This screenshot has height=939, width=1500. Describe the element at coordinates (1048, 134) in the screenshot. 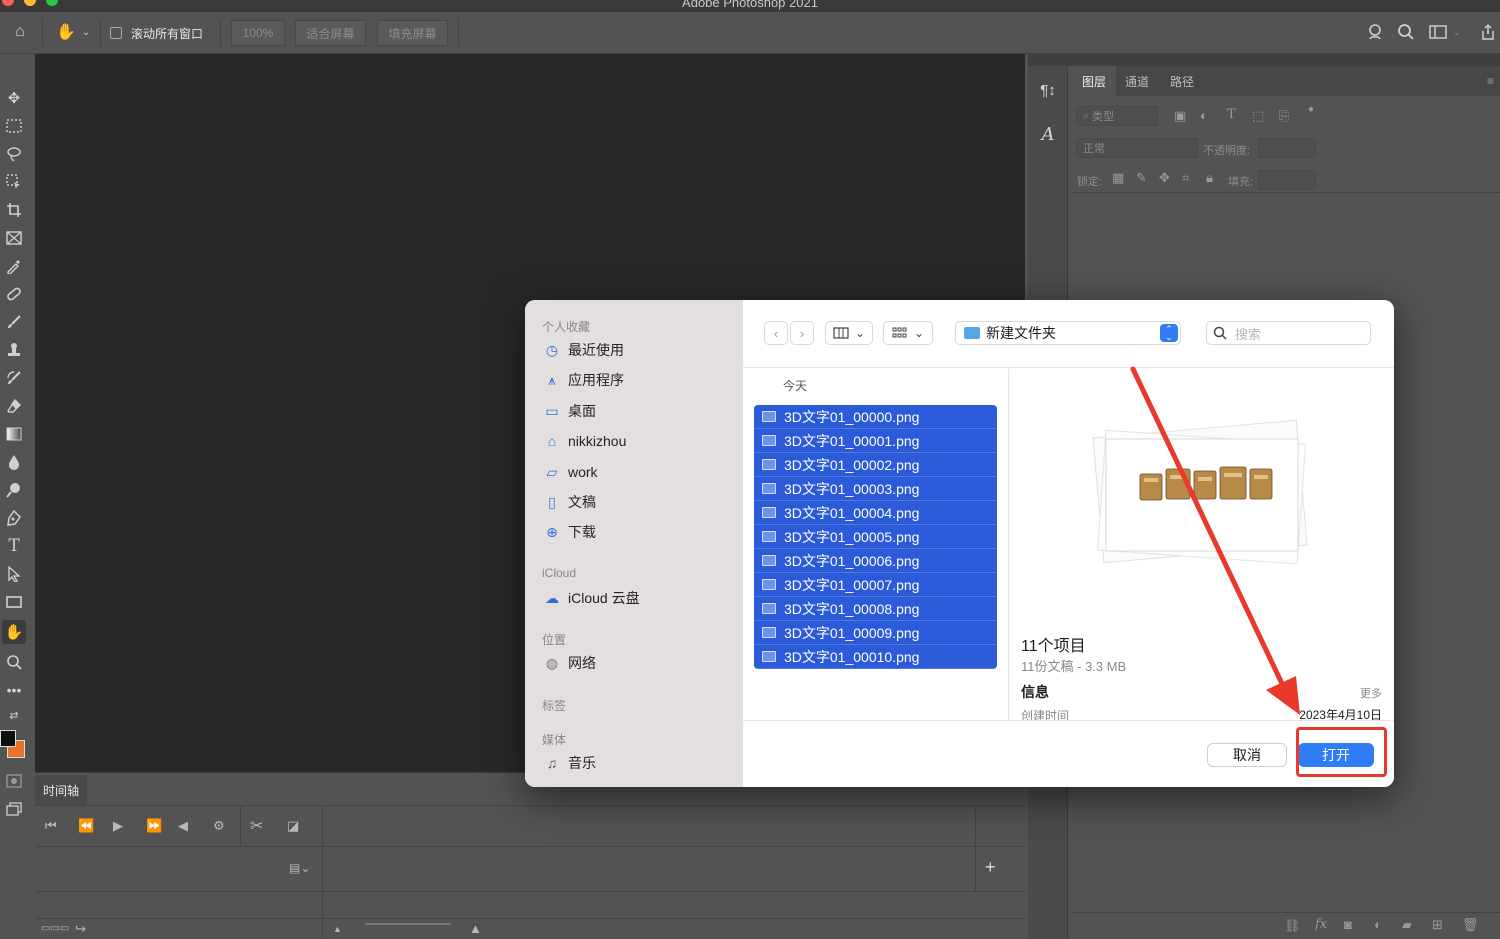

I see `character-style-icon: A` at that location.